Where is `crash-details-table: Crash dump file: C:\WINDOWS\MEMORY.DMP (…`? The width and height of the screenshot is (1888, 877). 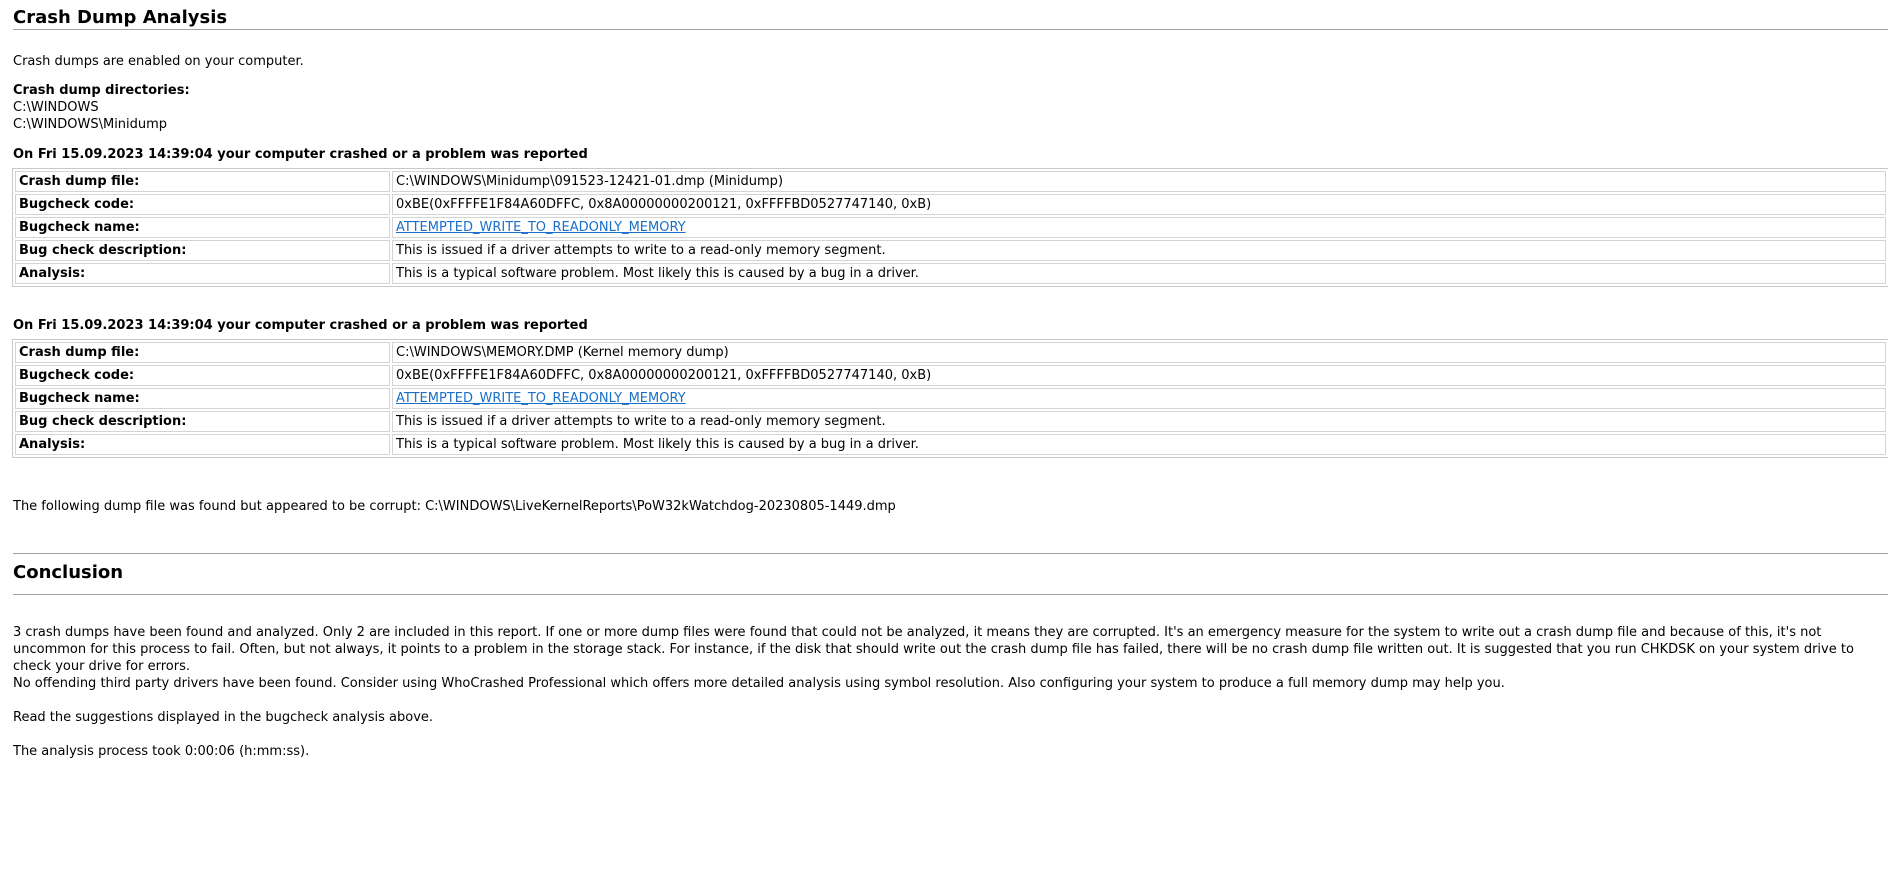
crash-details-table: Crash dump file: C:\WINDOWS\MEMORY.DMP (… is located at coordinates (950, 398).